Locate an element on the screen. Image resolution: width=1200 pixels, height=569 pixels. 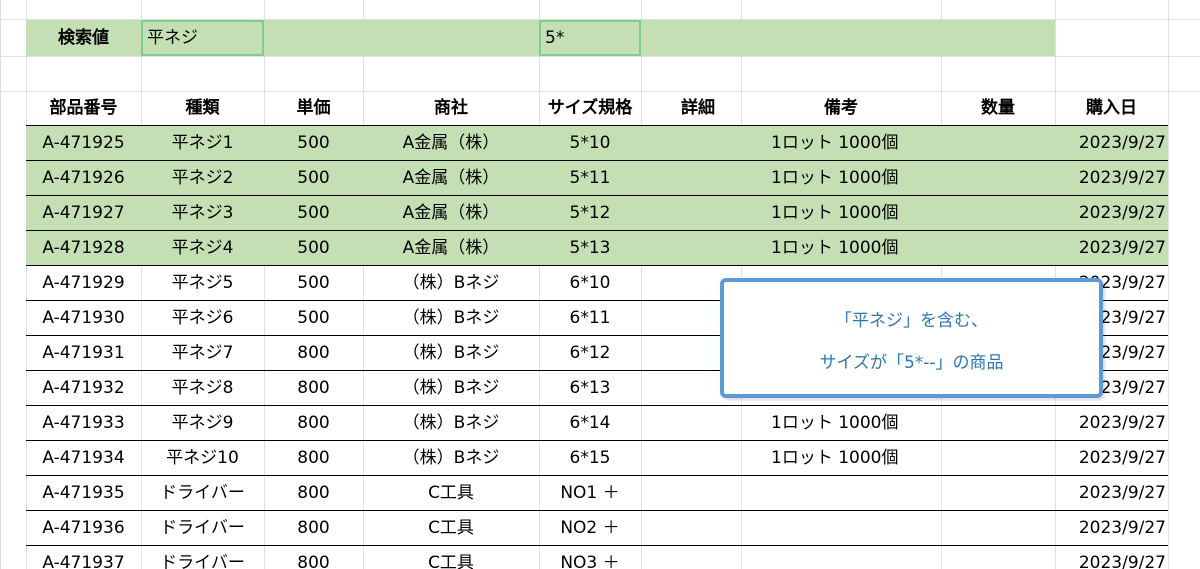
cell-size: NO3 ＋ is located at coordinates (590, 557).